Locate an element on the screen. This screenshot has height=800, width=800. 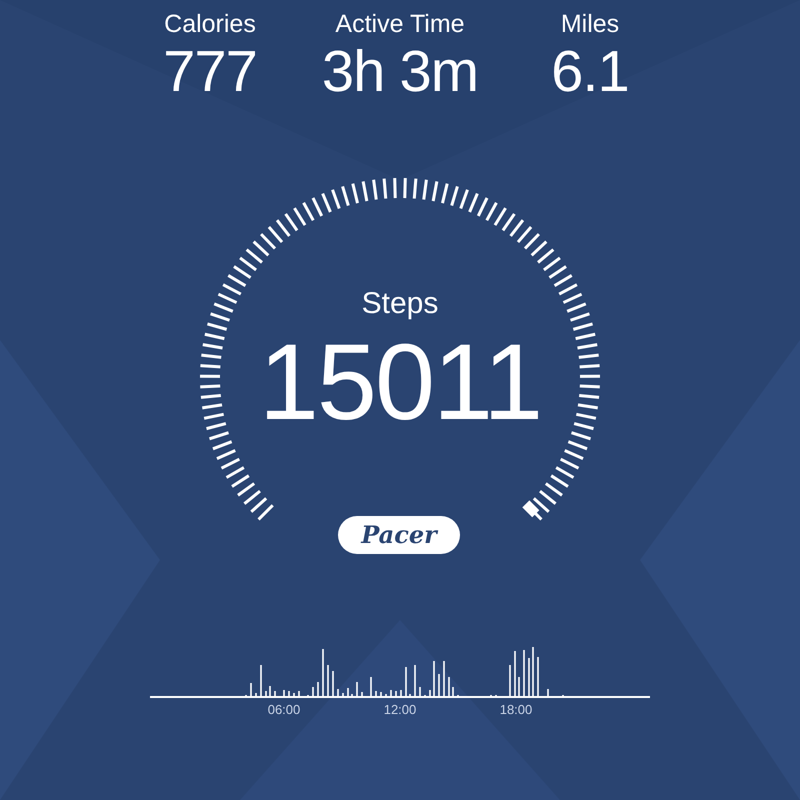
gauge-marker is located at coordinates (531, 509).